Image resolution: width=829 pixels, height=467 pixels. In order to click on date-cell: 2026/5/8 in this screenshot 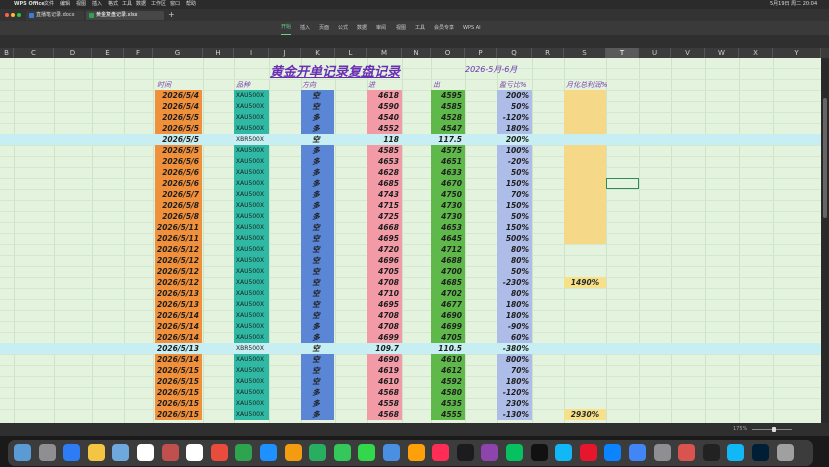, I will do `click(177, 205)`.